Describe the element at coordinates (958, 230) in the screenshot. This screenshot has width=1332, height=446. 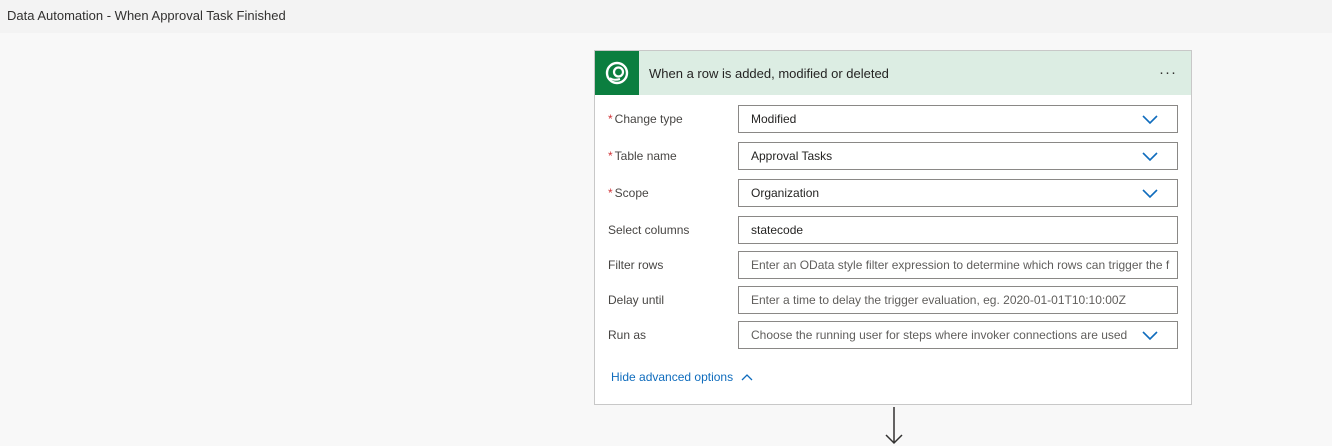
I see `select-columns-input: statecode` at that location.